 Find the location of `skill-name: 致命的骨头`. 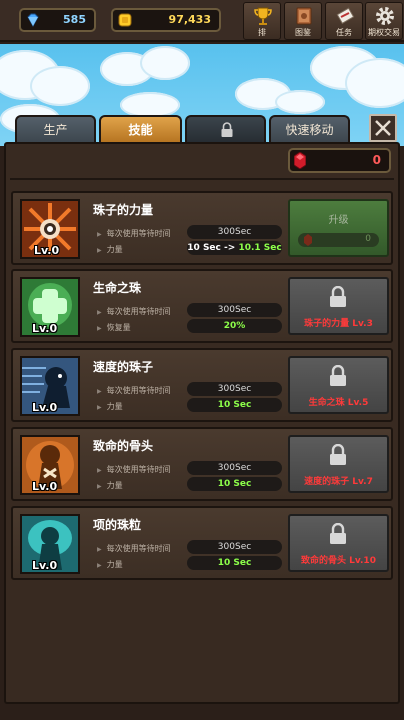

skill-name: 致命的骨头 is located at coordinates (123, 446).